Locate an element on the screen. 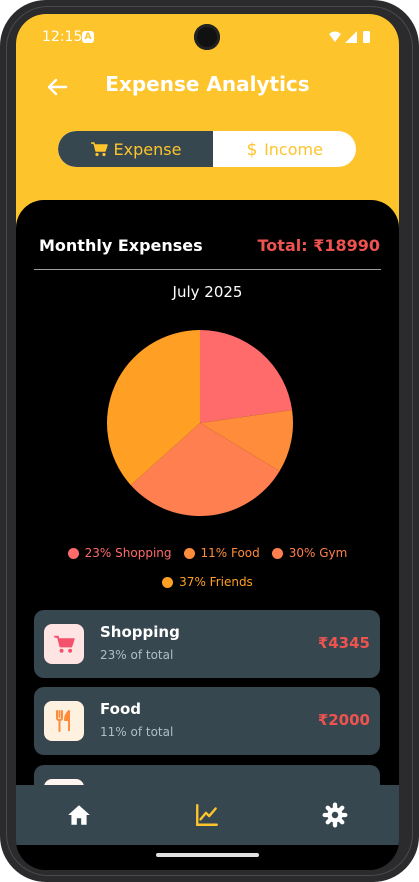 The height and width of the screenshot is (882, 419). expense-pie-chart is located at coordinates (200, 423).